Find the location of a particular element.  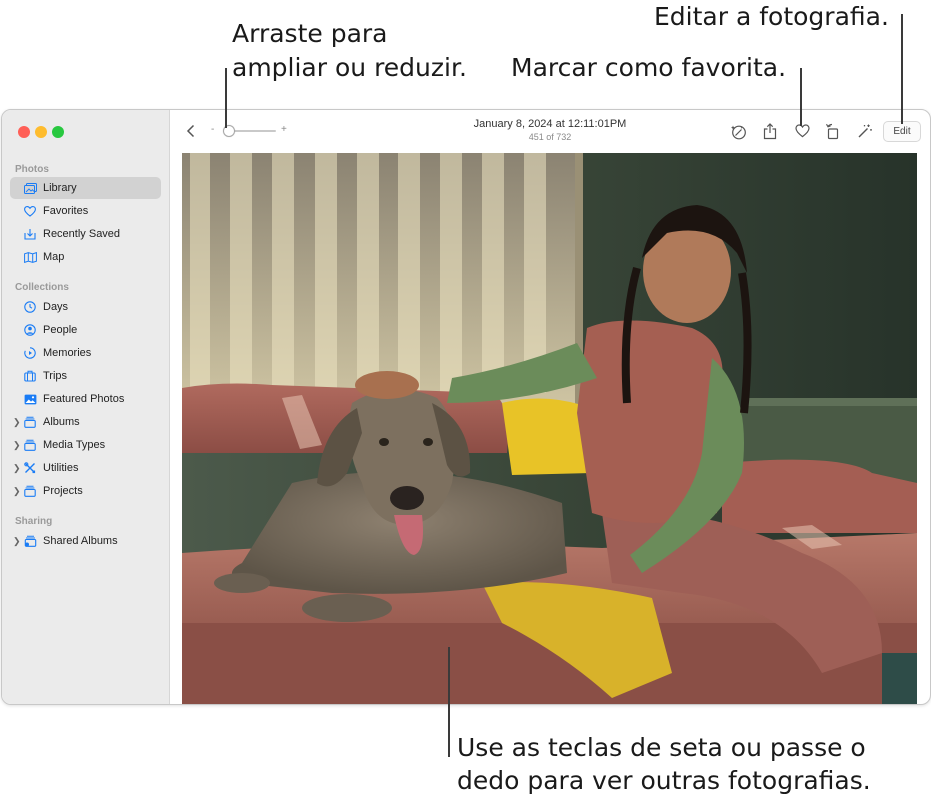

shared-stack-icon is located at coordinates (30, 541).